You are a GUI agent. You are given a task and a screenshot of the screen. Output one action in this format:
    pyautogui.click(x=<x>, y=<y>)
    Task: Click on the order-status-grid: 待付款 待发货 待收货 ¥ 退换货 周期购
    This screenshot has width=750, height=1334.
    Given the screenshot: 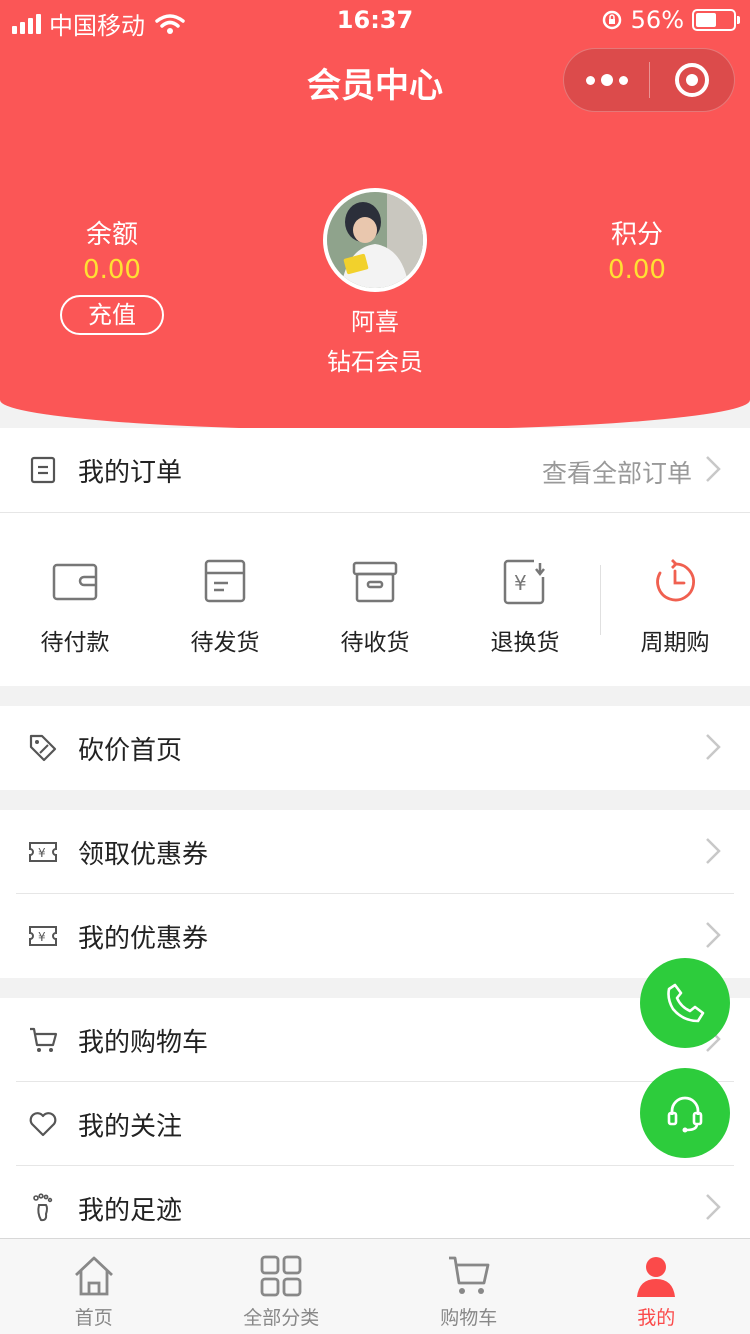 What is the action you would take?
    pyautogui.click(x=375, y=598)
    